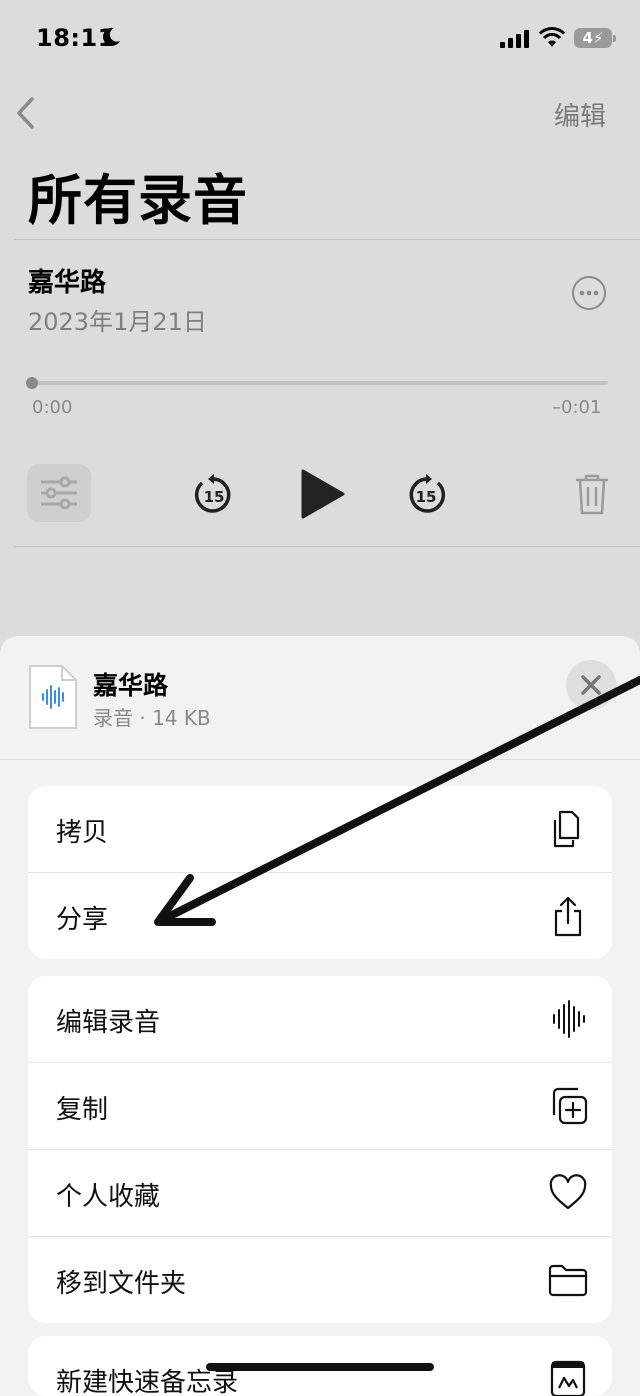 The height and width of the screenshot is (1396, 640). What do you see at coordinates (397, 801) in the screenshot?
I see `annotation-arrow` at bounding box center [397, 801].